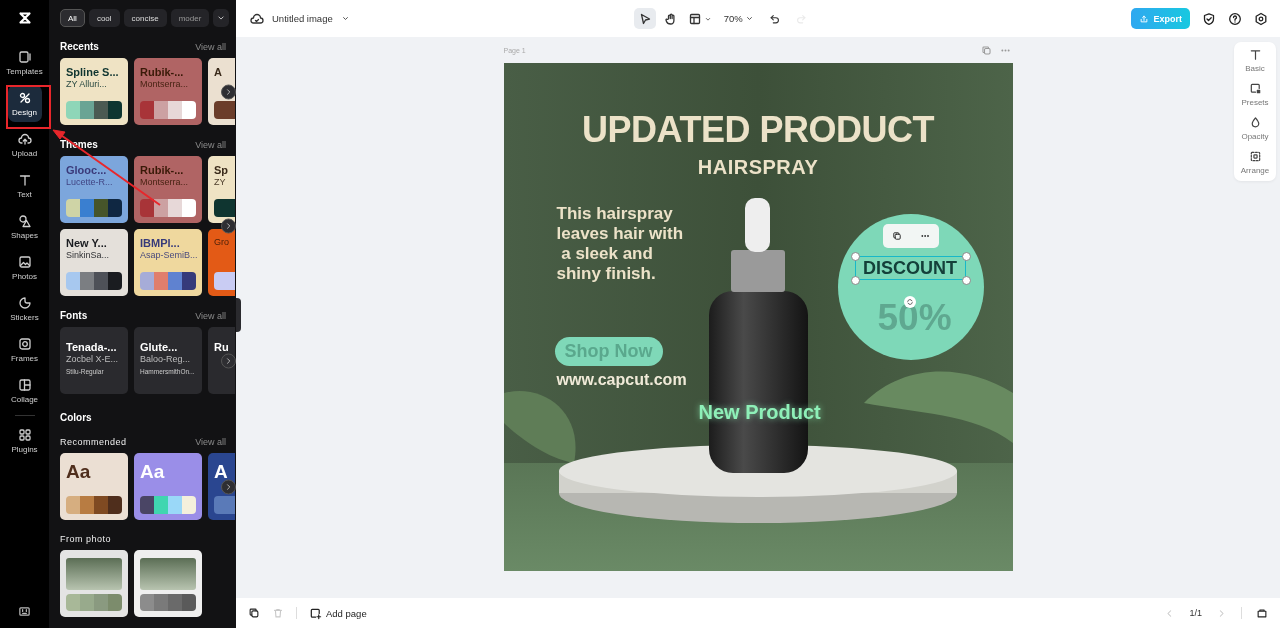 This screenshot has height=628, width=1280. What do you see at coordinates (72, 18) in the screenshot?
I see `filter-chip: All` at bounding box center [72, 18].